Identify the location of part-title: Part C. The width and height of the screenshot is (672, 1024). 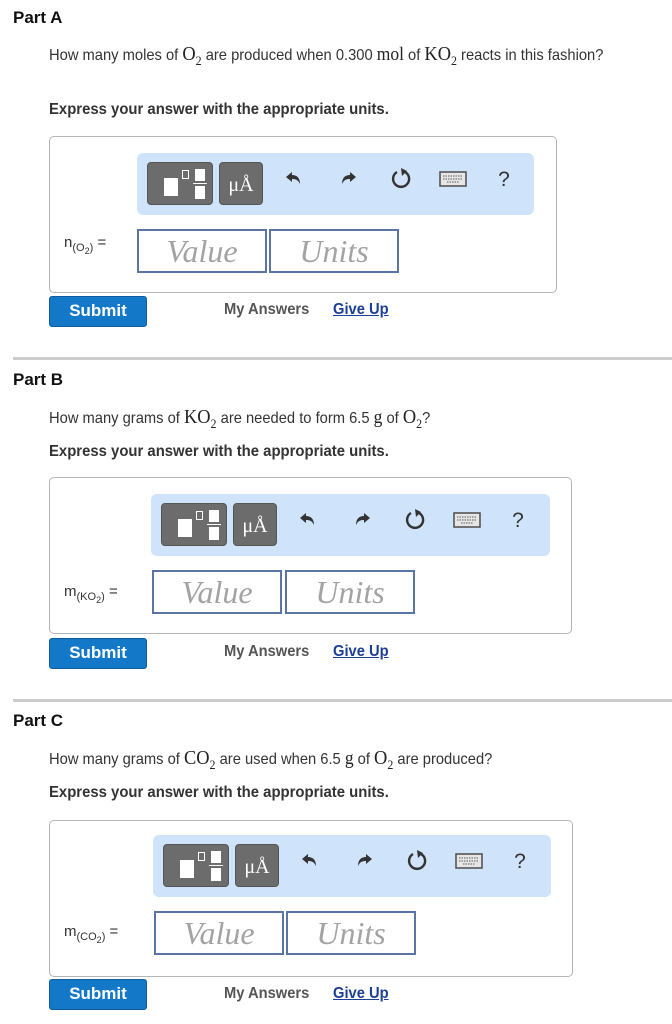
(38, 720).